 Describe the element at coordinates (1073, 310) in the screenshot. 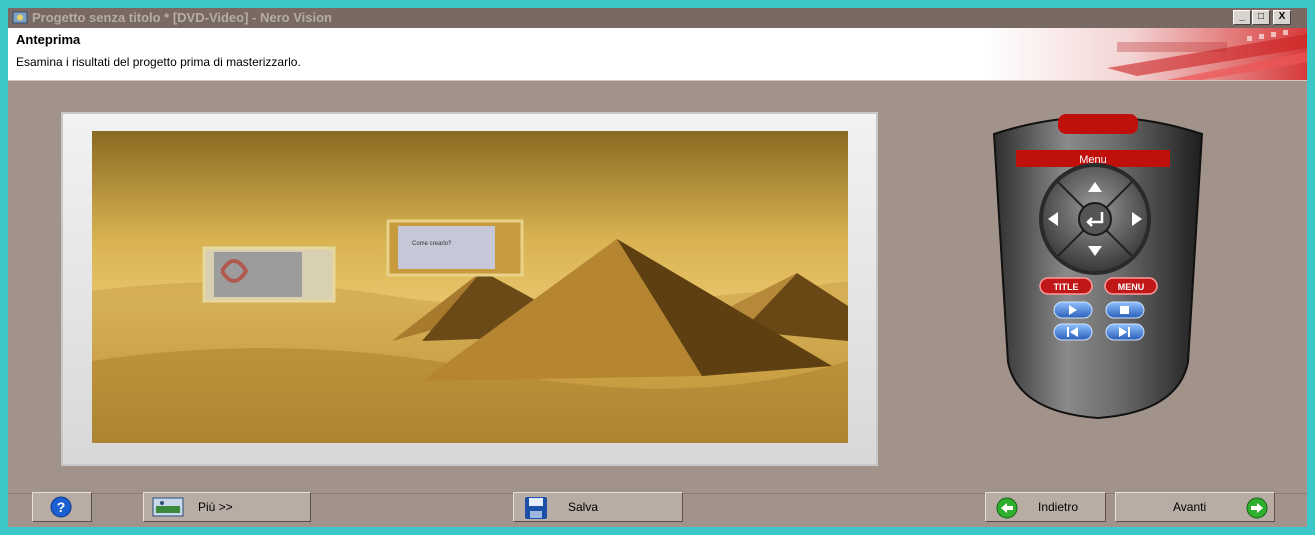

I see `play-button` at that location.